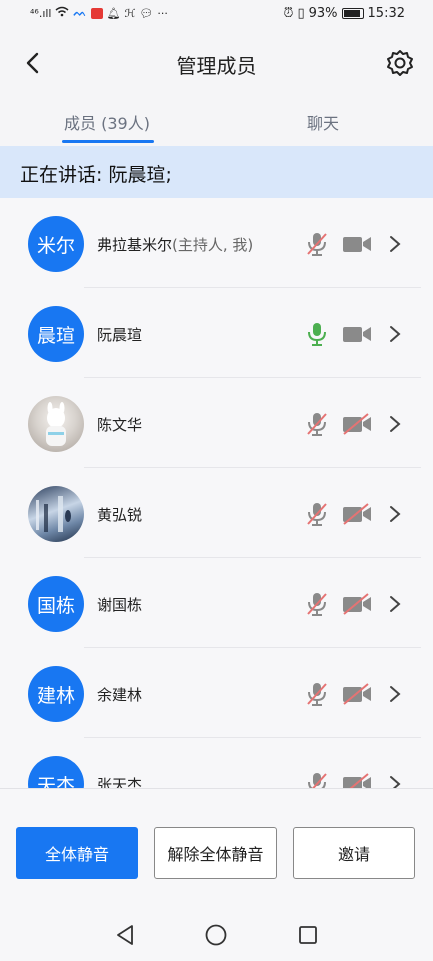  What do you see at coordinates (308, 935) in the screenshot?
I see `nav-recents-icon` at bounding box center [308, 935].